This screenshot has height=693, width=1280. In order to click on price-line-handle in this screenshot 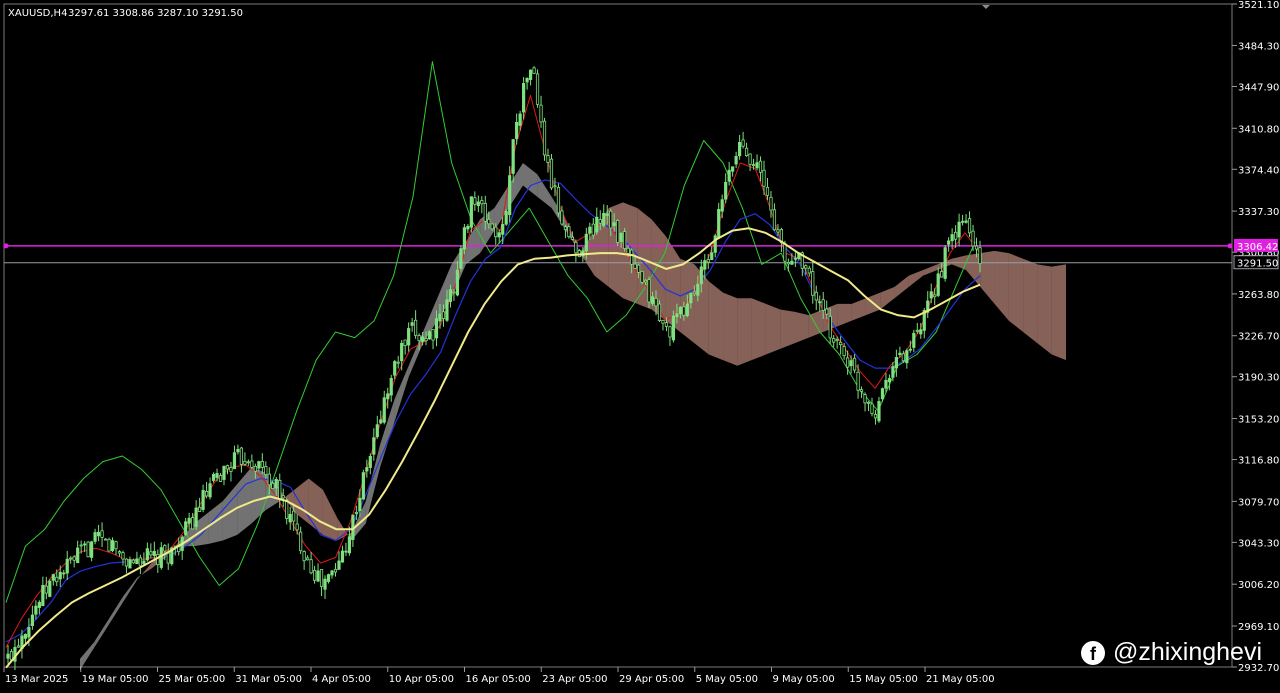, I will do `click(6, 246)`.